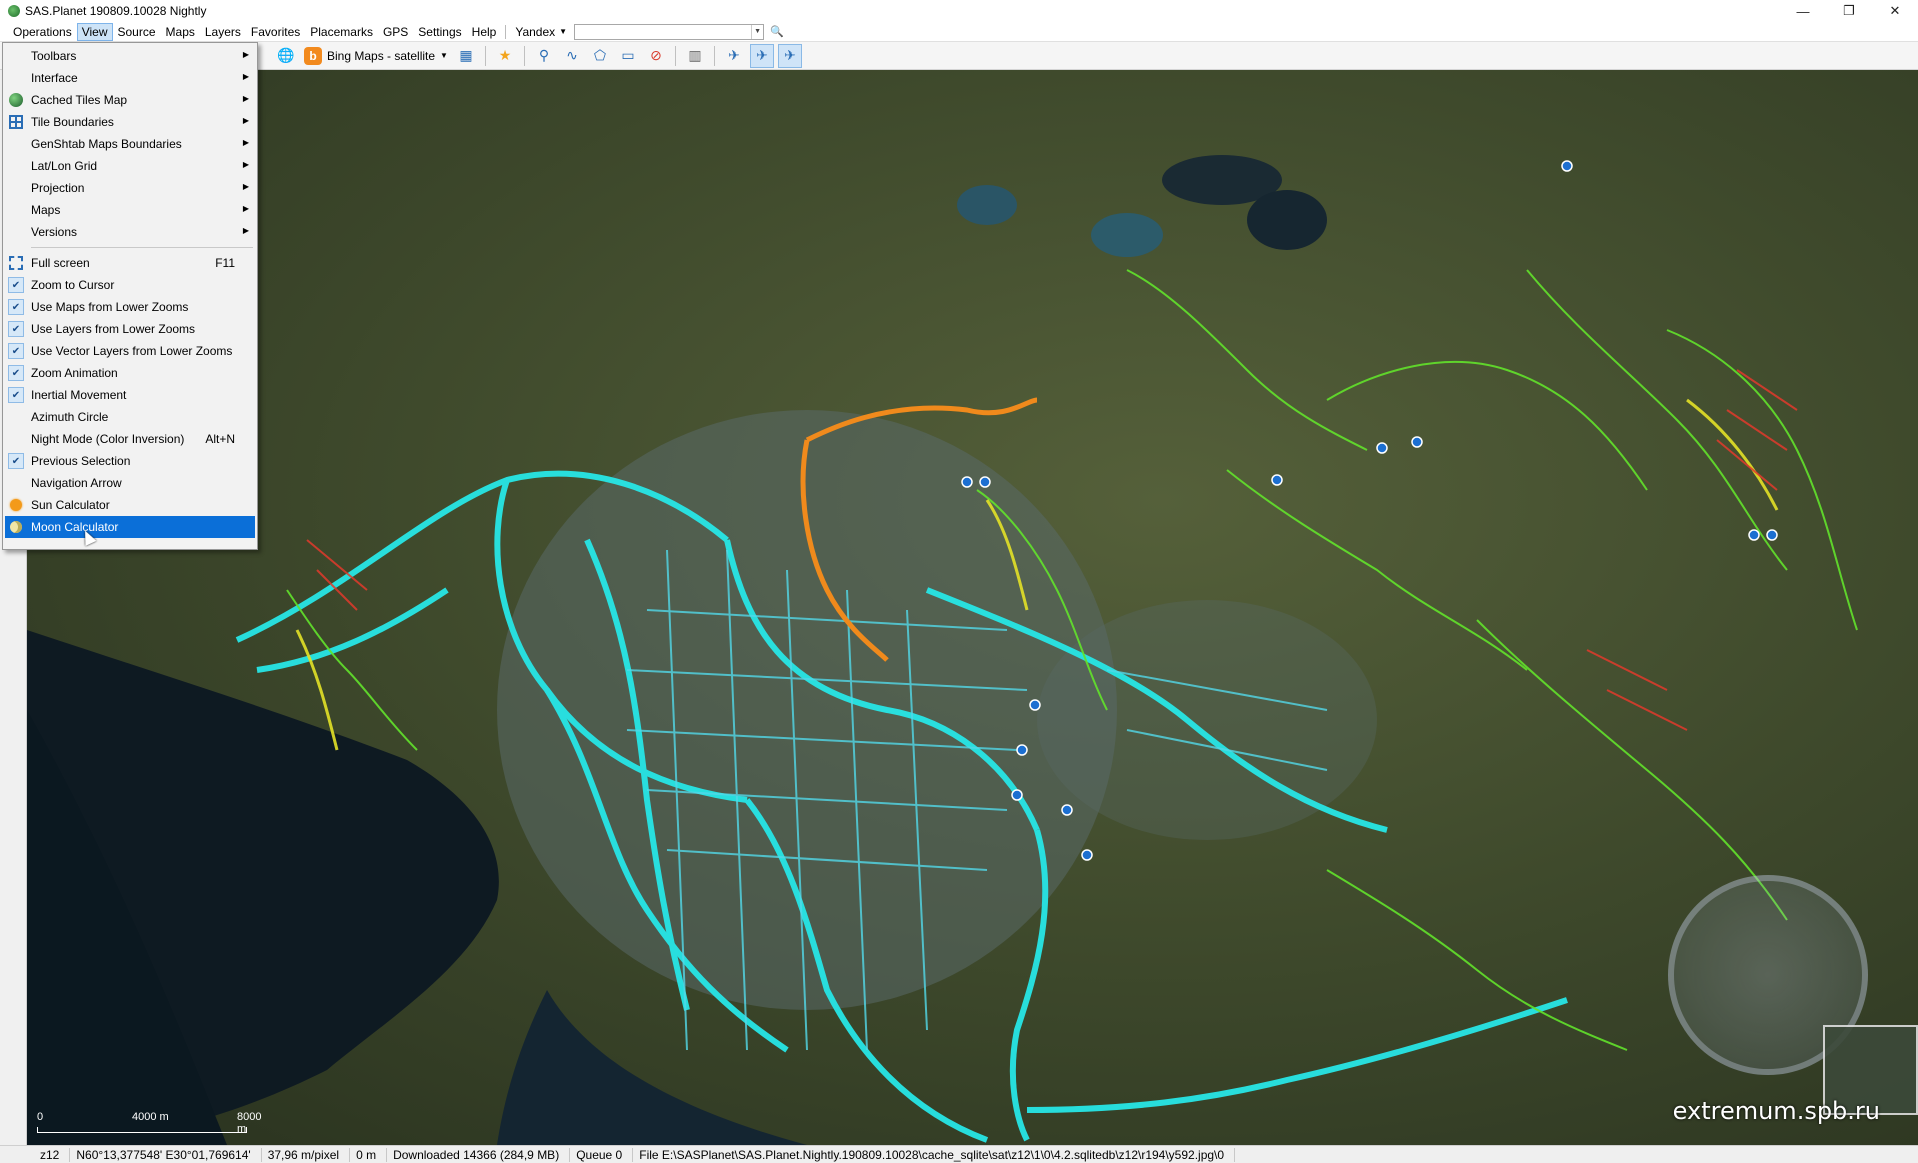 This screenshot has height=1163, width=1918. Describe the element at coordinates (669, 31) in the screenshot. I see `search-input: ▼` at that location.